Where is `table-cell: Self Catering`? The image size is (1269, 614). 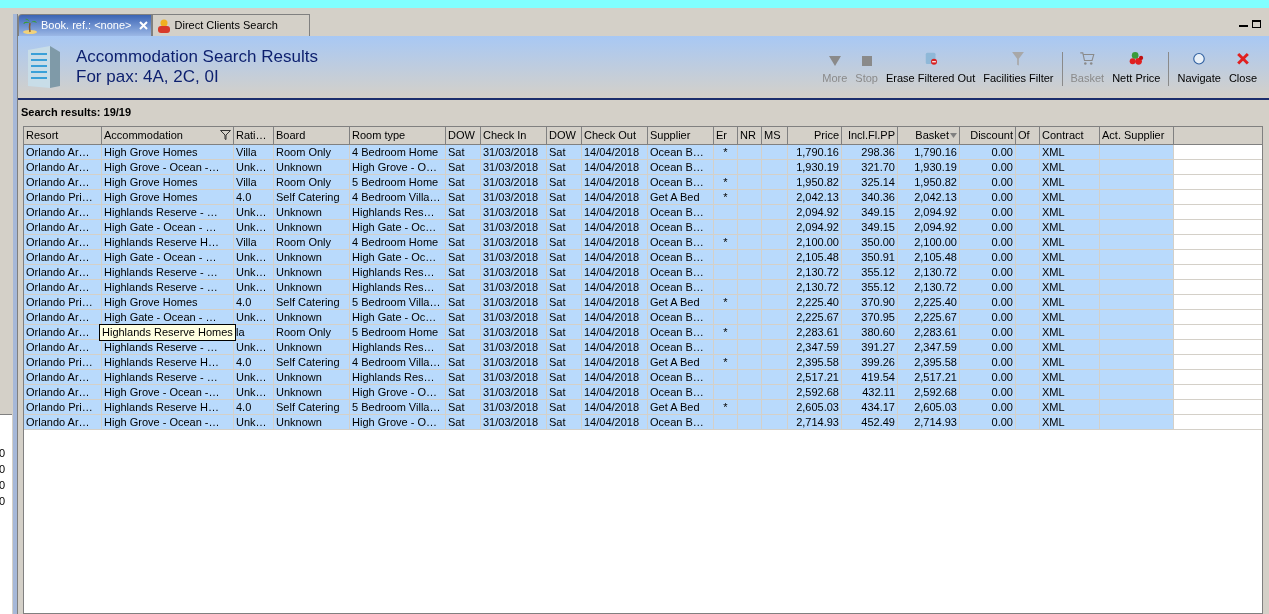
table-cell: Self Catering is located at coordinates (308, 301).